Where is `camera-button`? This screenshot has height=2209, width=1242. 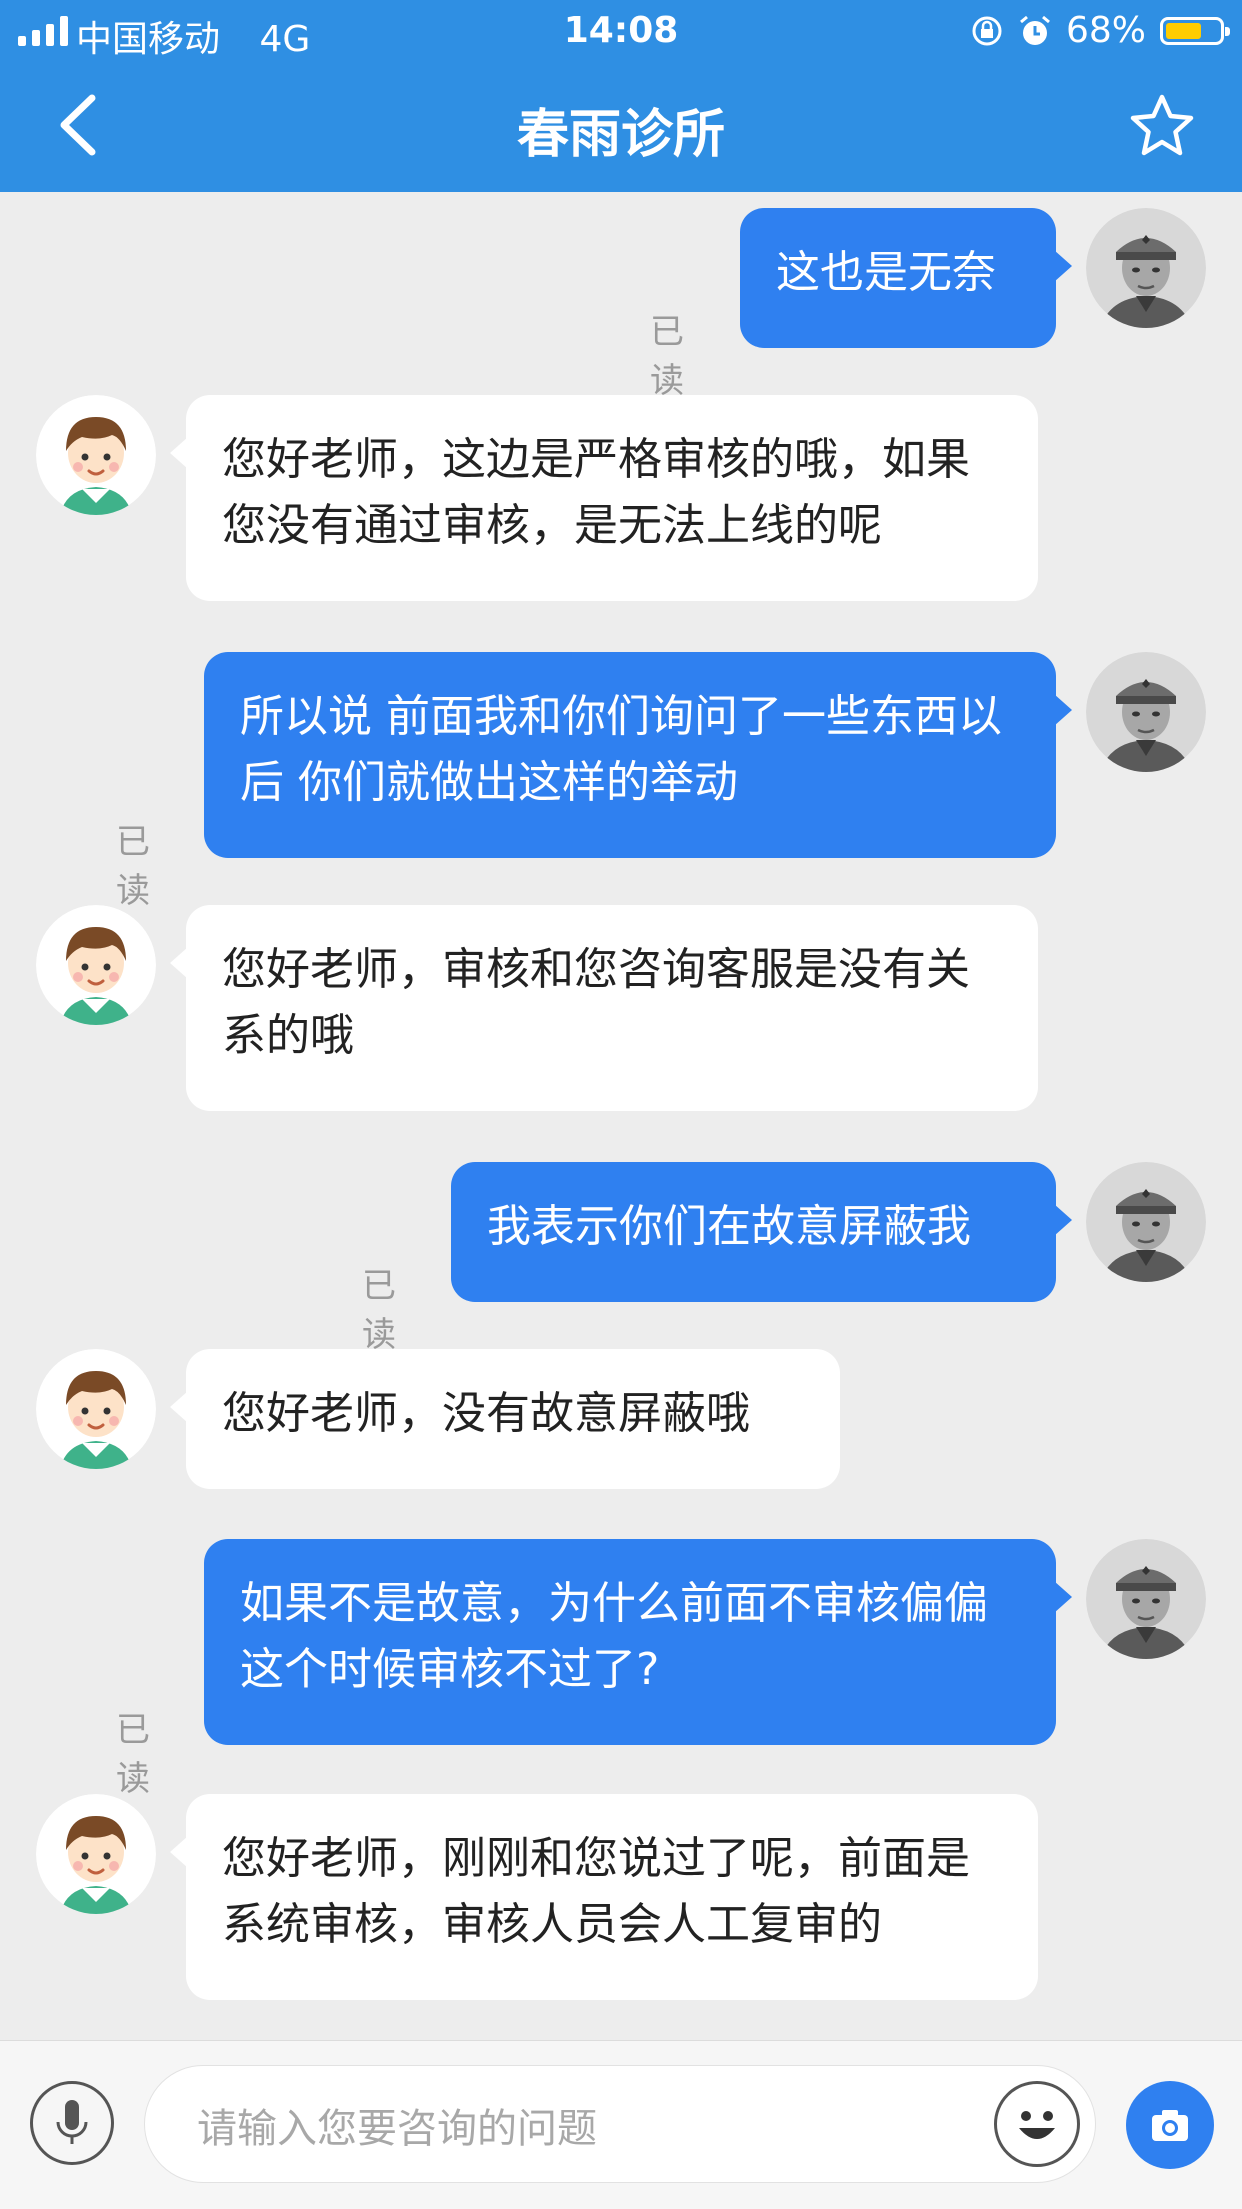 camera-button is located at coordinates (1170, 2125).